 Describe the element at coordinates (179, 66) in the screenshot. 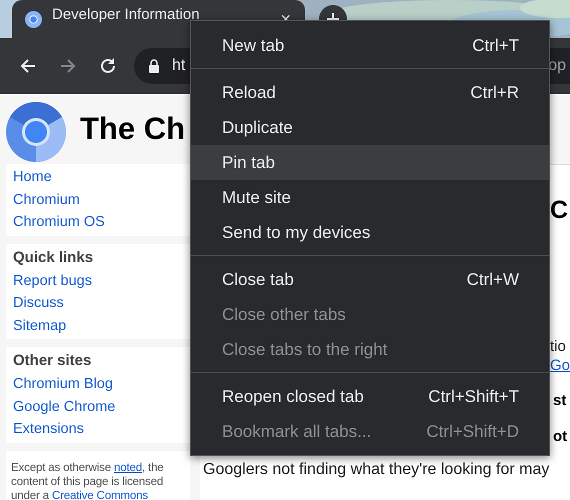

I see `url-text: ht` at that location.